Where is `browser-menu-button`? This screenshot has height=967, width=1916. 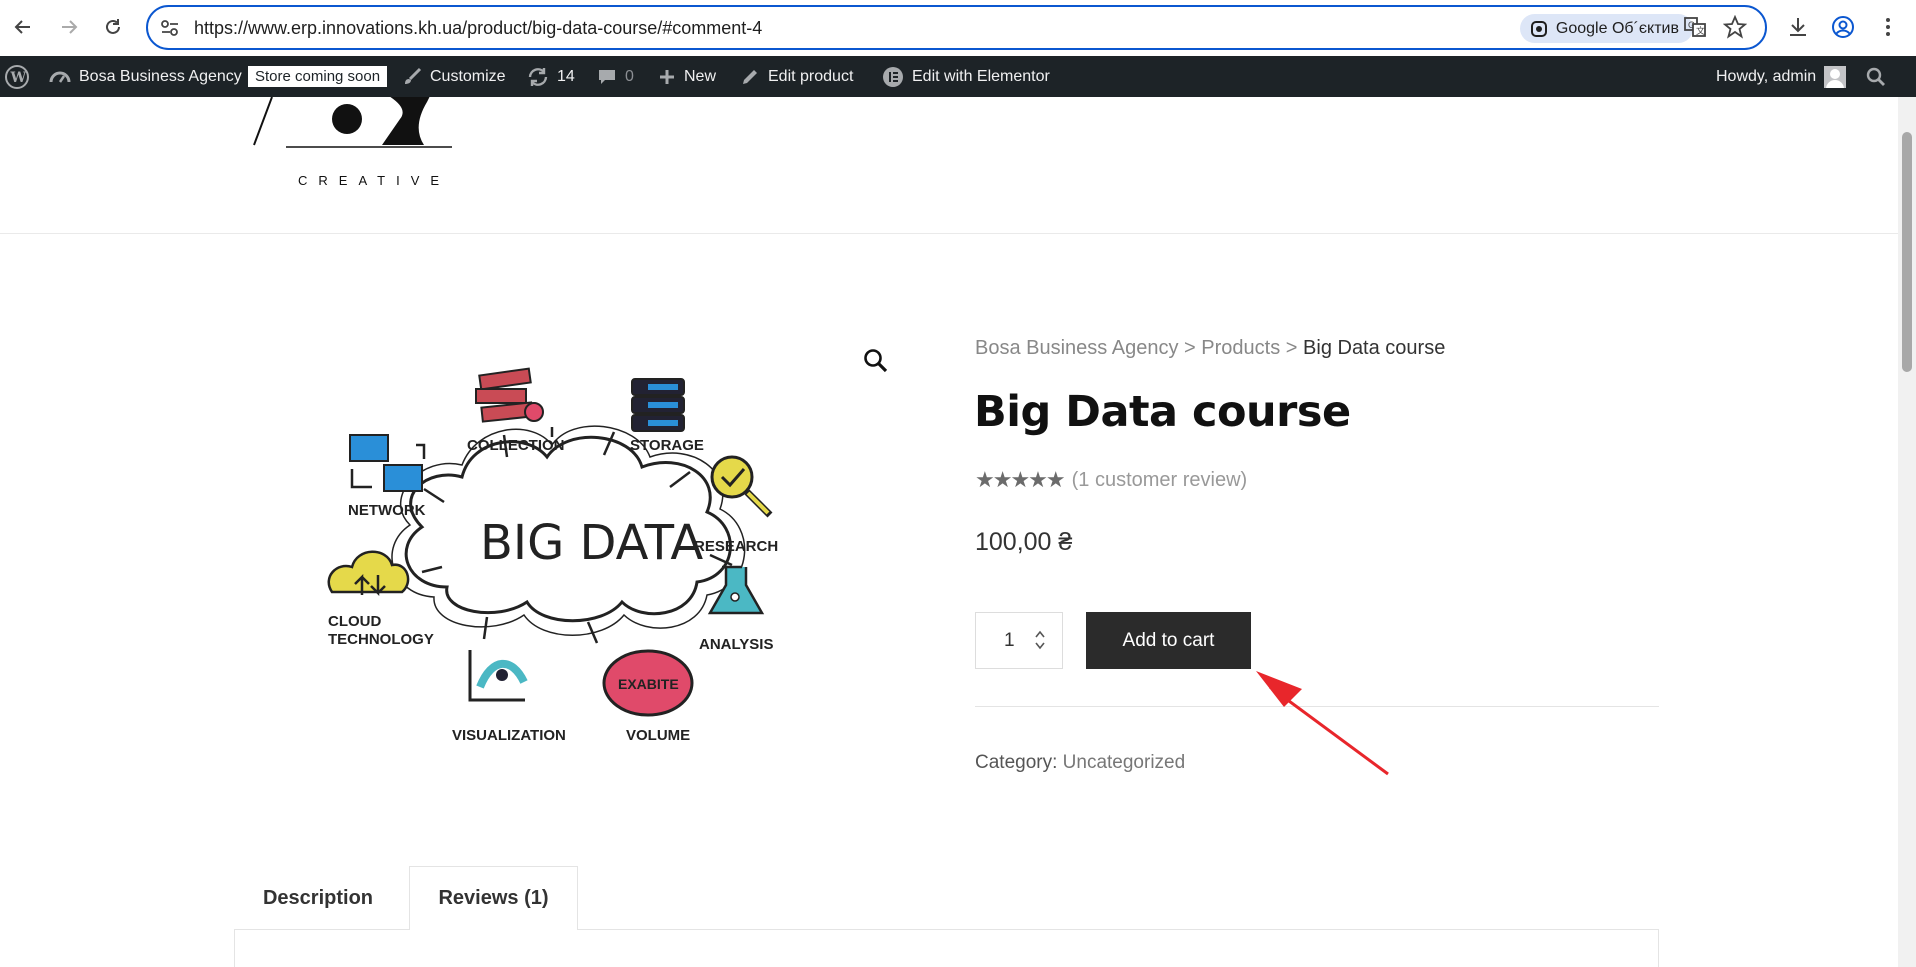
browser-menu-button is located at coordinates (1888, 27).